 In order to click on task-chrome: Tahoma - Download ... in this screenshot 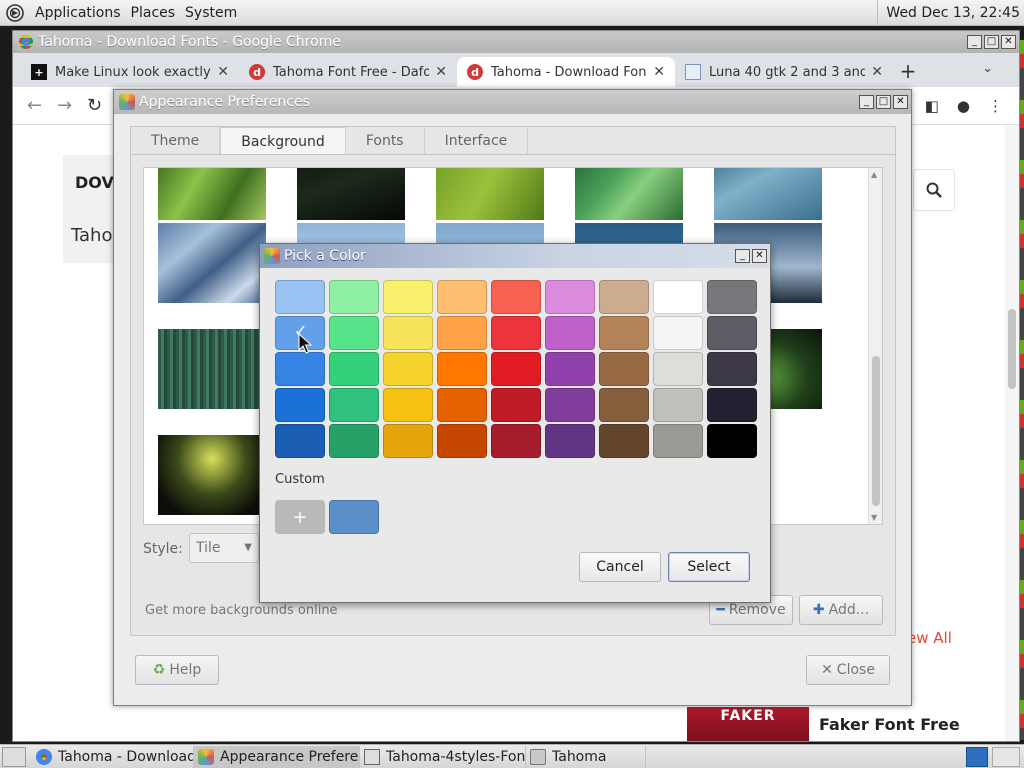, I will do `click(113, 756)`.